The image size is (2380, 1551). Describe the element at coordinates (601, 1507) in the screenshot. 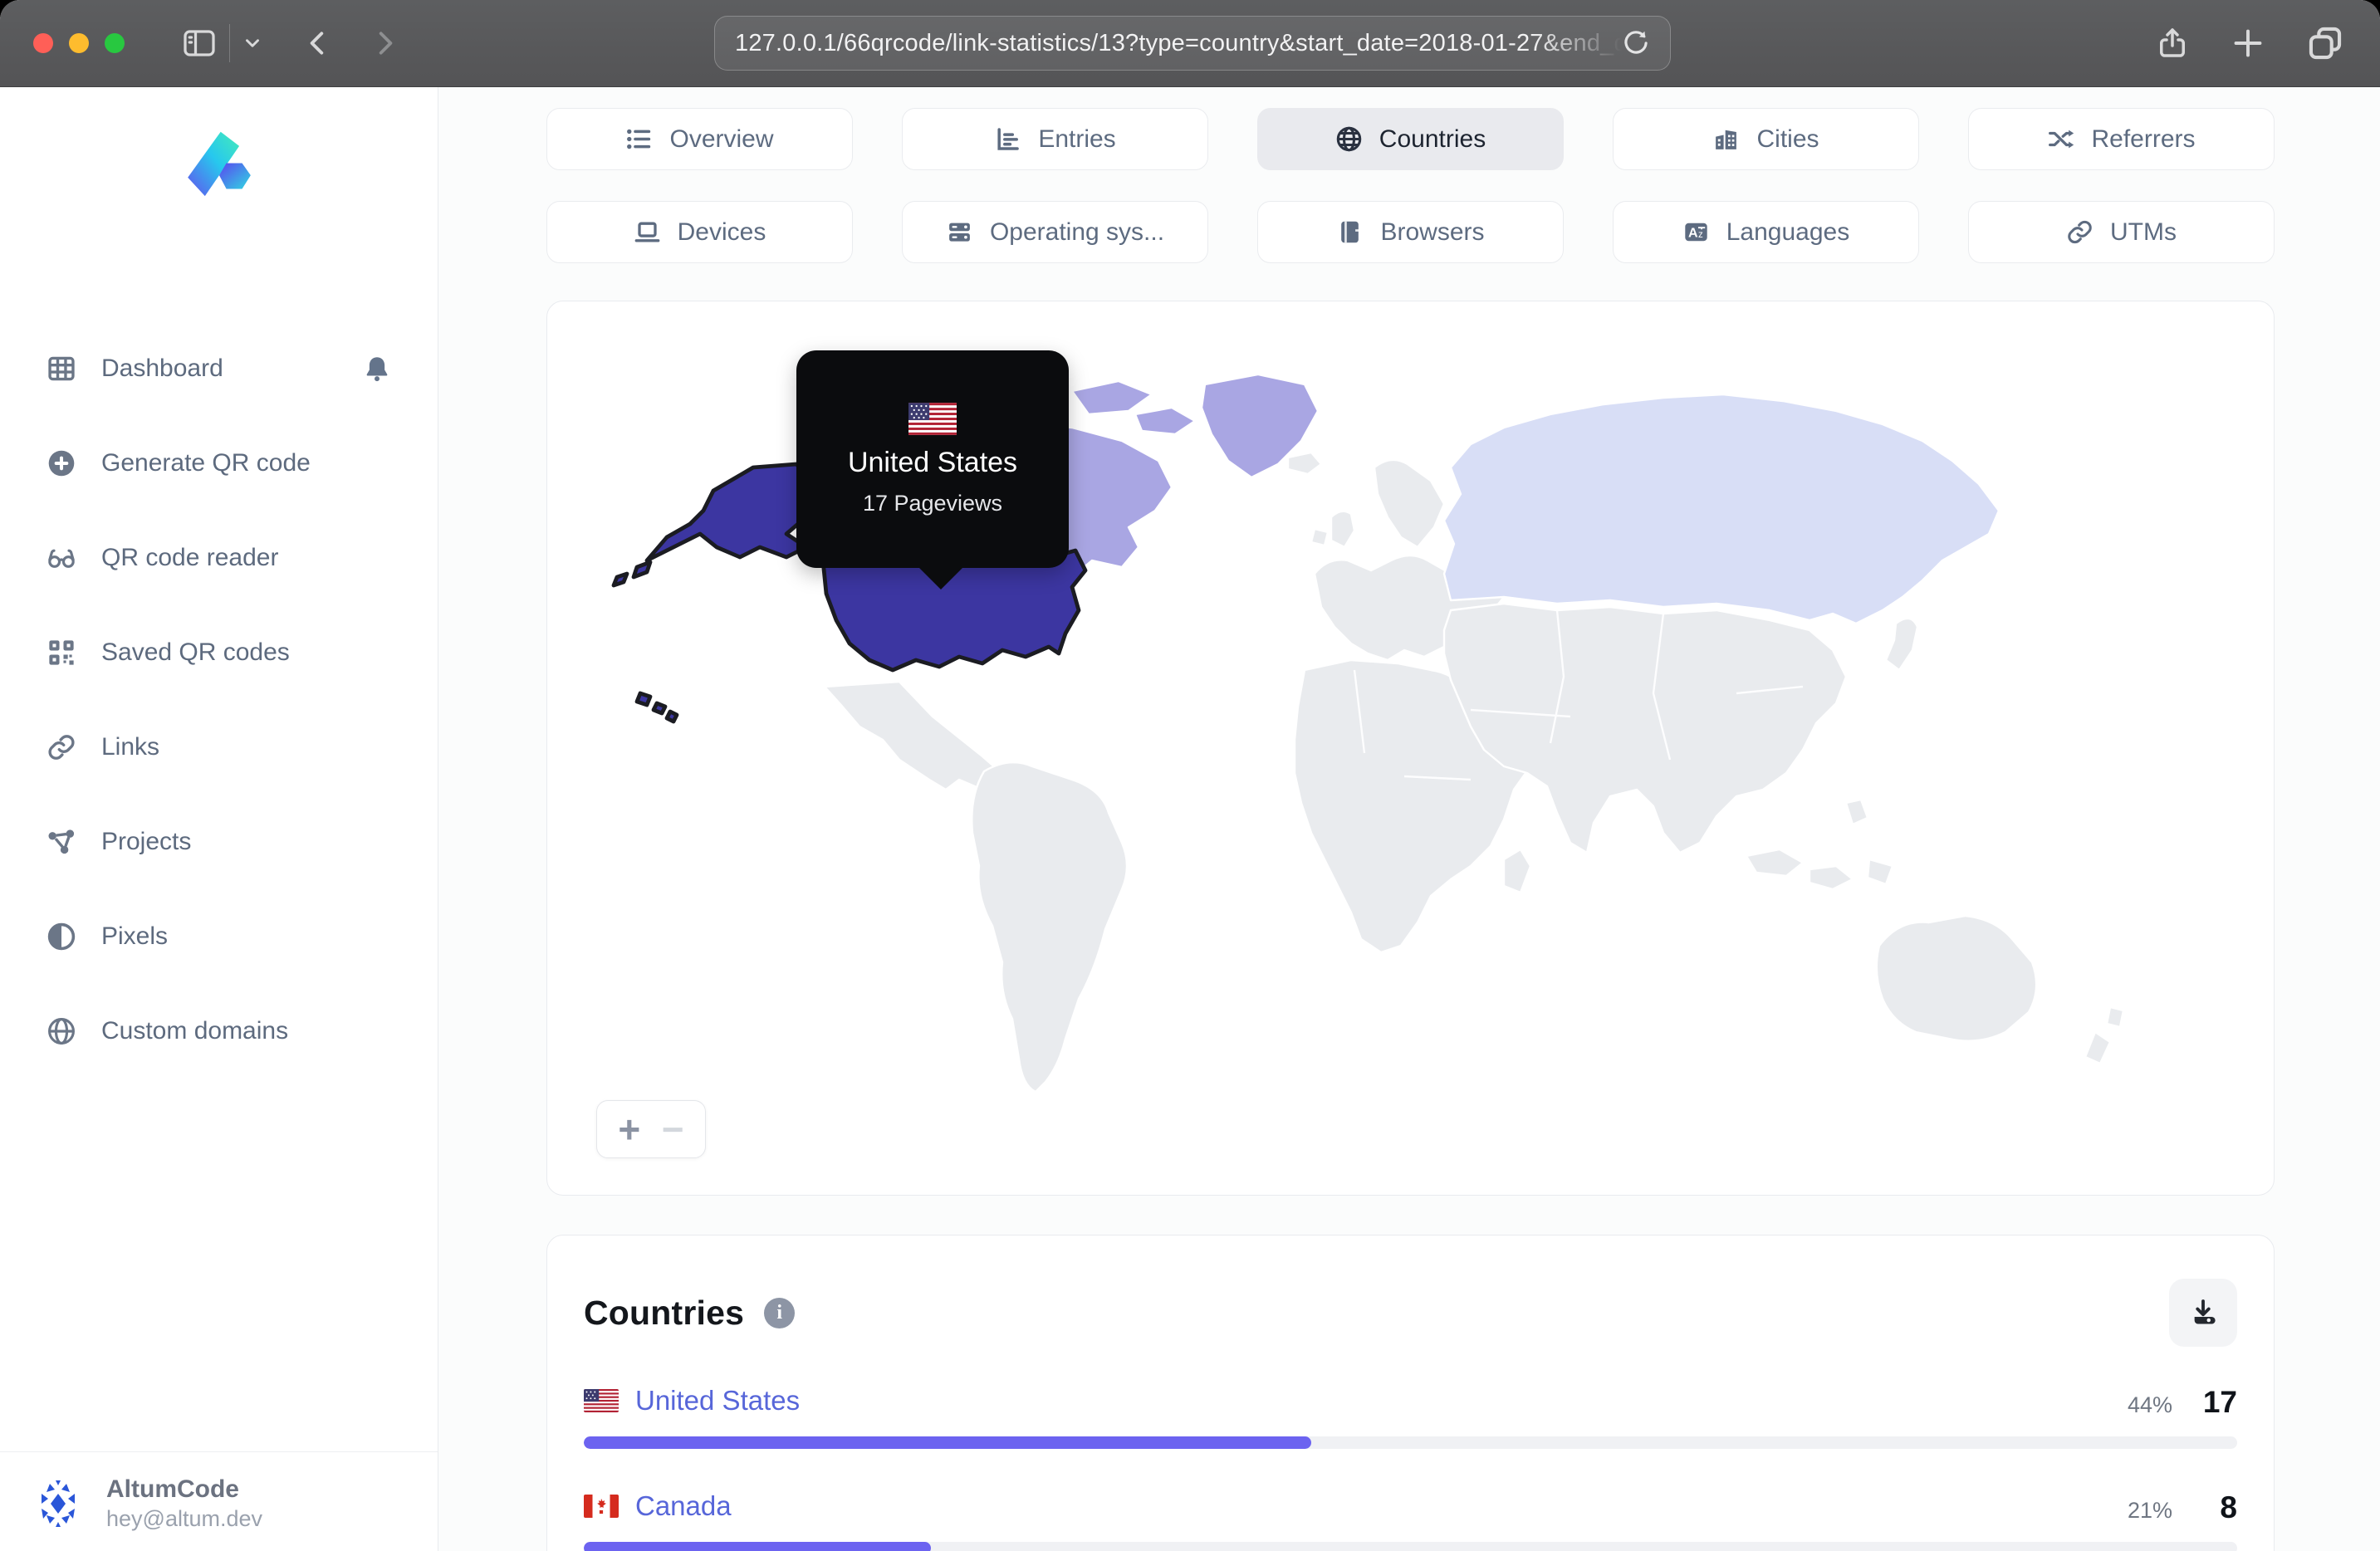

I see `canada-flag-icon` at that location.